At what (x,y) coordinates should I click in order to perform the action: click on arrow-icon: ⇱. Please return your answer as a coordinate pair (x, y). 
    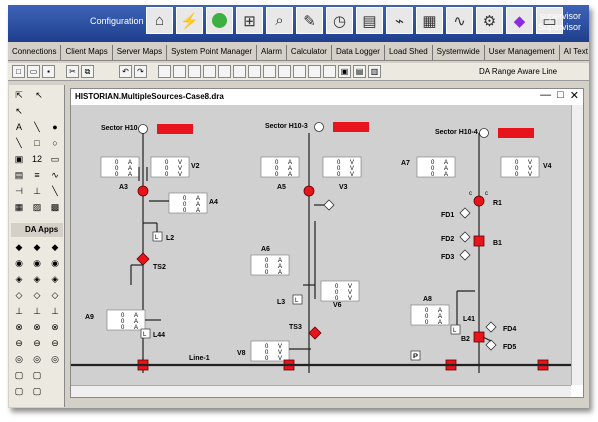
    Looking at the image, I should click on (19, 95).